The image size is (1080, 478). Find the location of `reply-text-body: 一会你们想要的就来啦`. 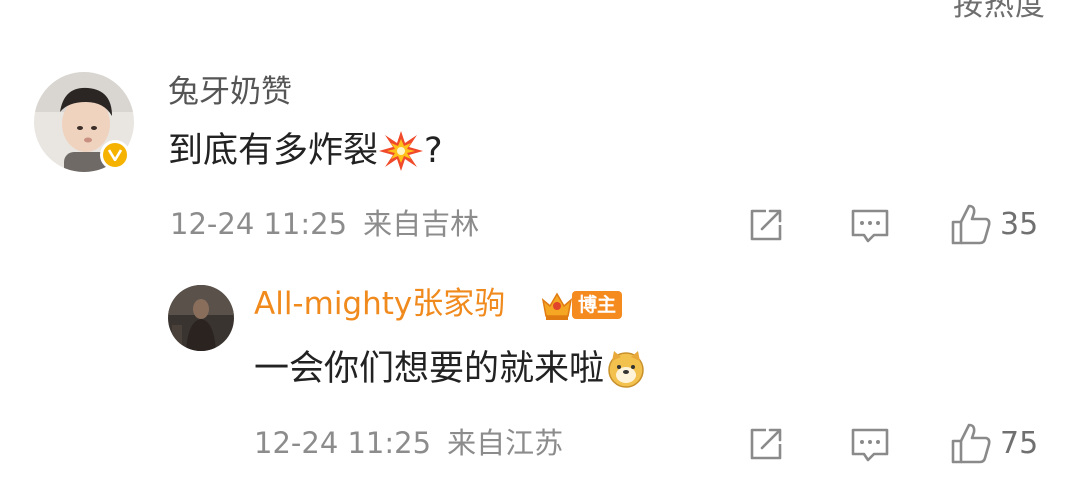

reply-text-body: 一会你们想要的就来啦 is located at coordinates (429, 369).